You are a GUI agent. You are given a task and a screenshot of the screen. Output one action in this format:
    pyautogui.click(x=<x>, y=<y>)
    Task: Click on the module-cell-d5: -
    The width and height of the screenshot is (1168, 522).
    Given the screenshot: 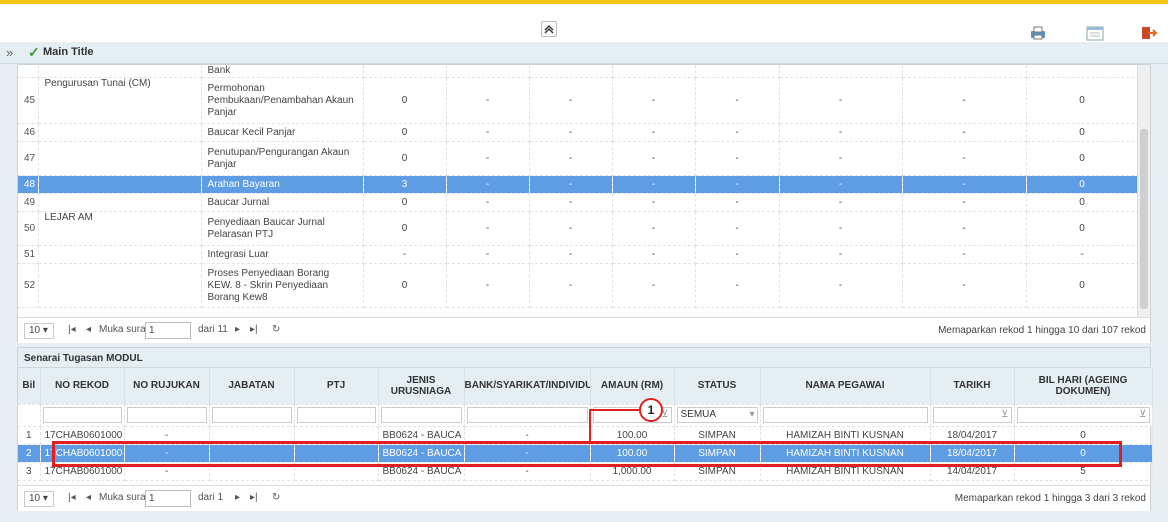 What is the action you would take?
    pyautogui.click(x=841, y=100)
    